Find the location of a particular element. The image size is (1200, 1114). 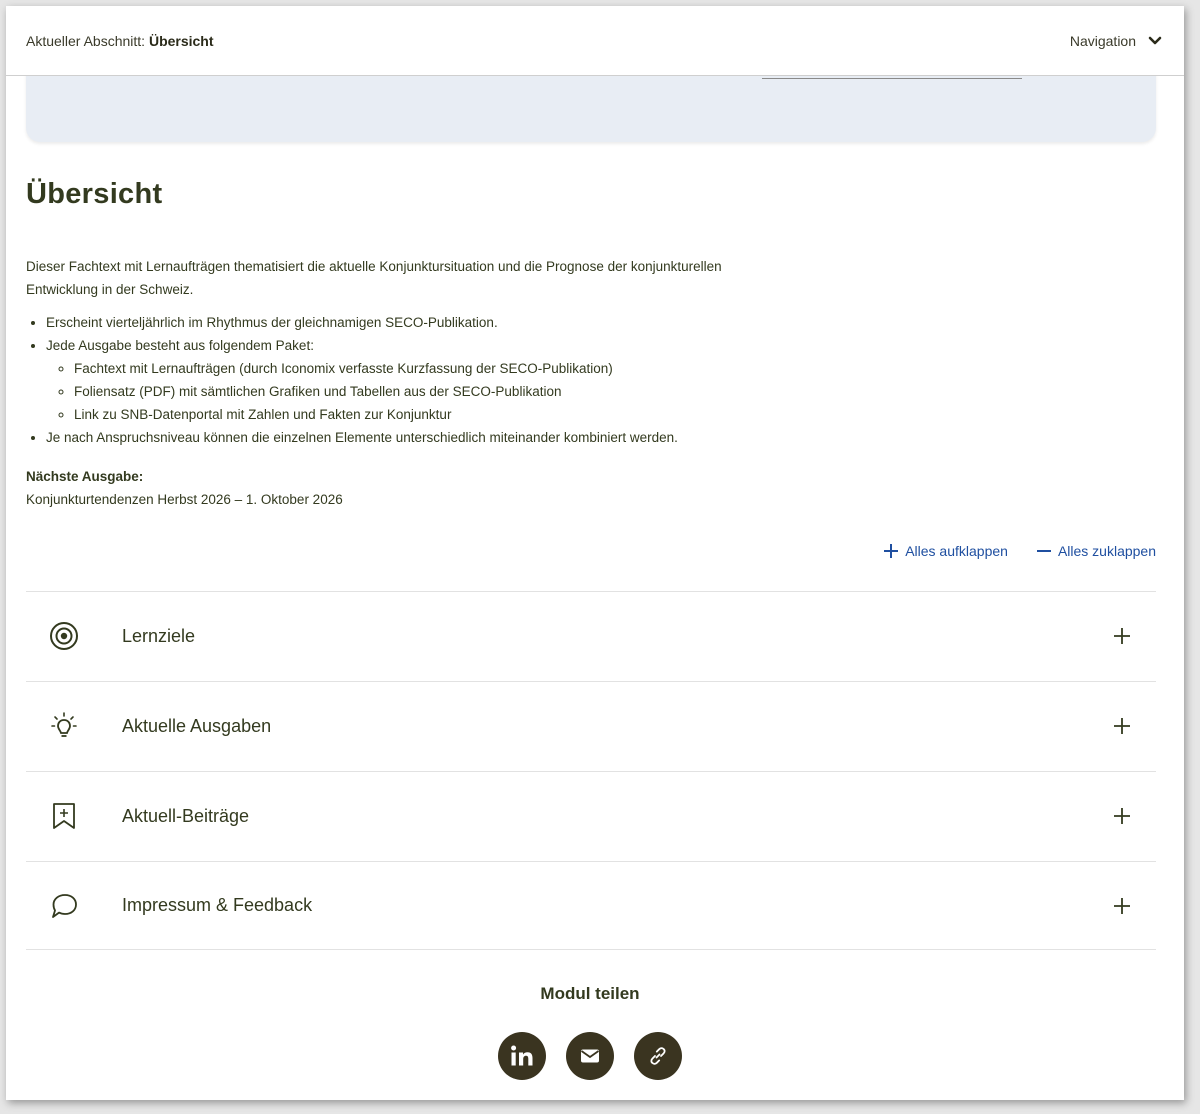

speech-bubble-icon is located at coordinates (64, 906).